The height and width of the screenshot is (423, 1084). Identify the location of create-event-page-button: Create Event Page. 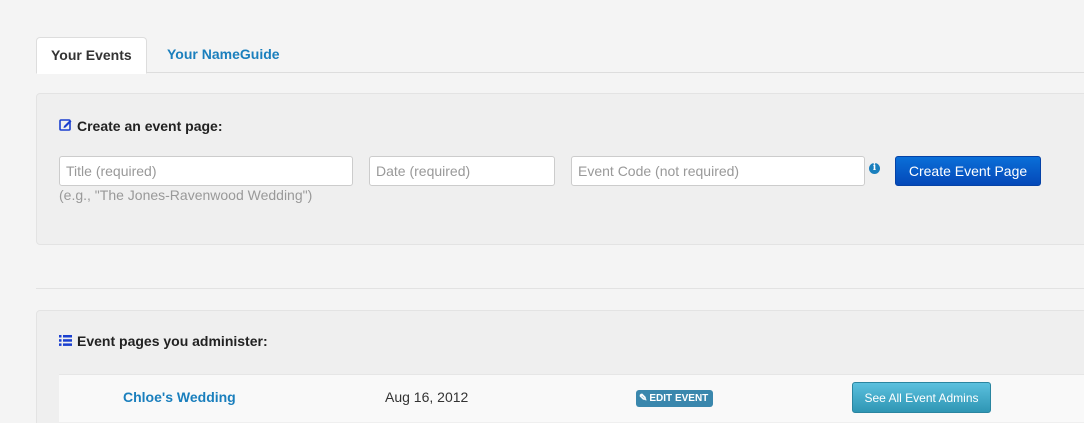
(968, 171).